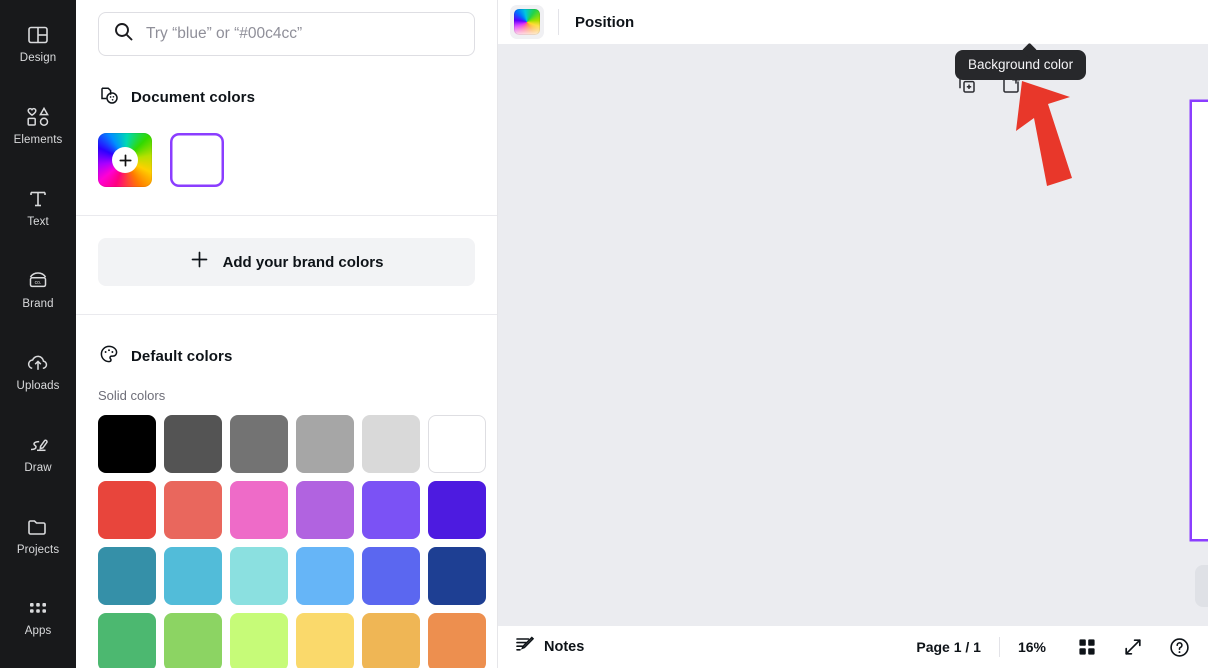  What do you see at coordinates (38, 139) in the screenshot?
I see `sidebar-item-label: Elements` at bounding box center [38, 139].